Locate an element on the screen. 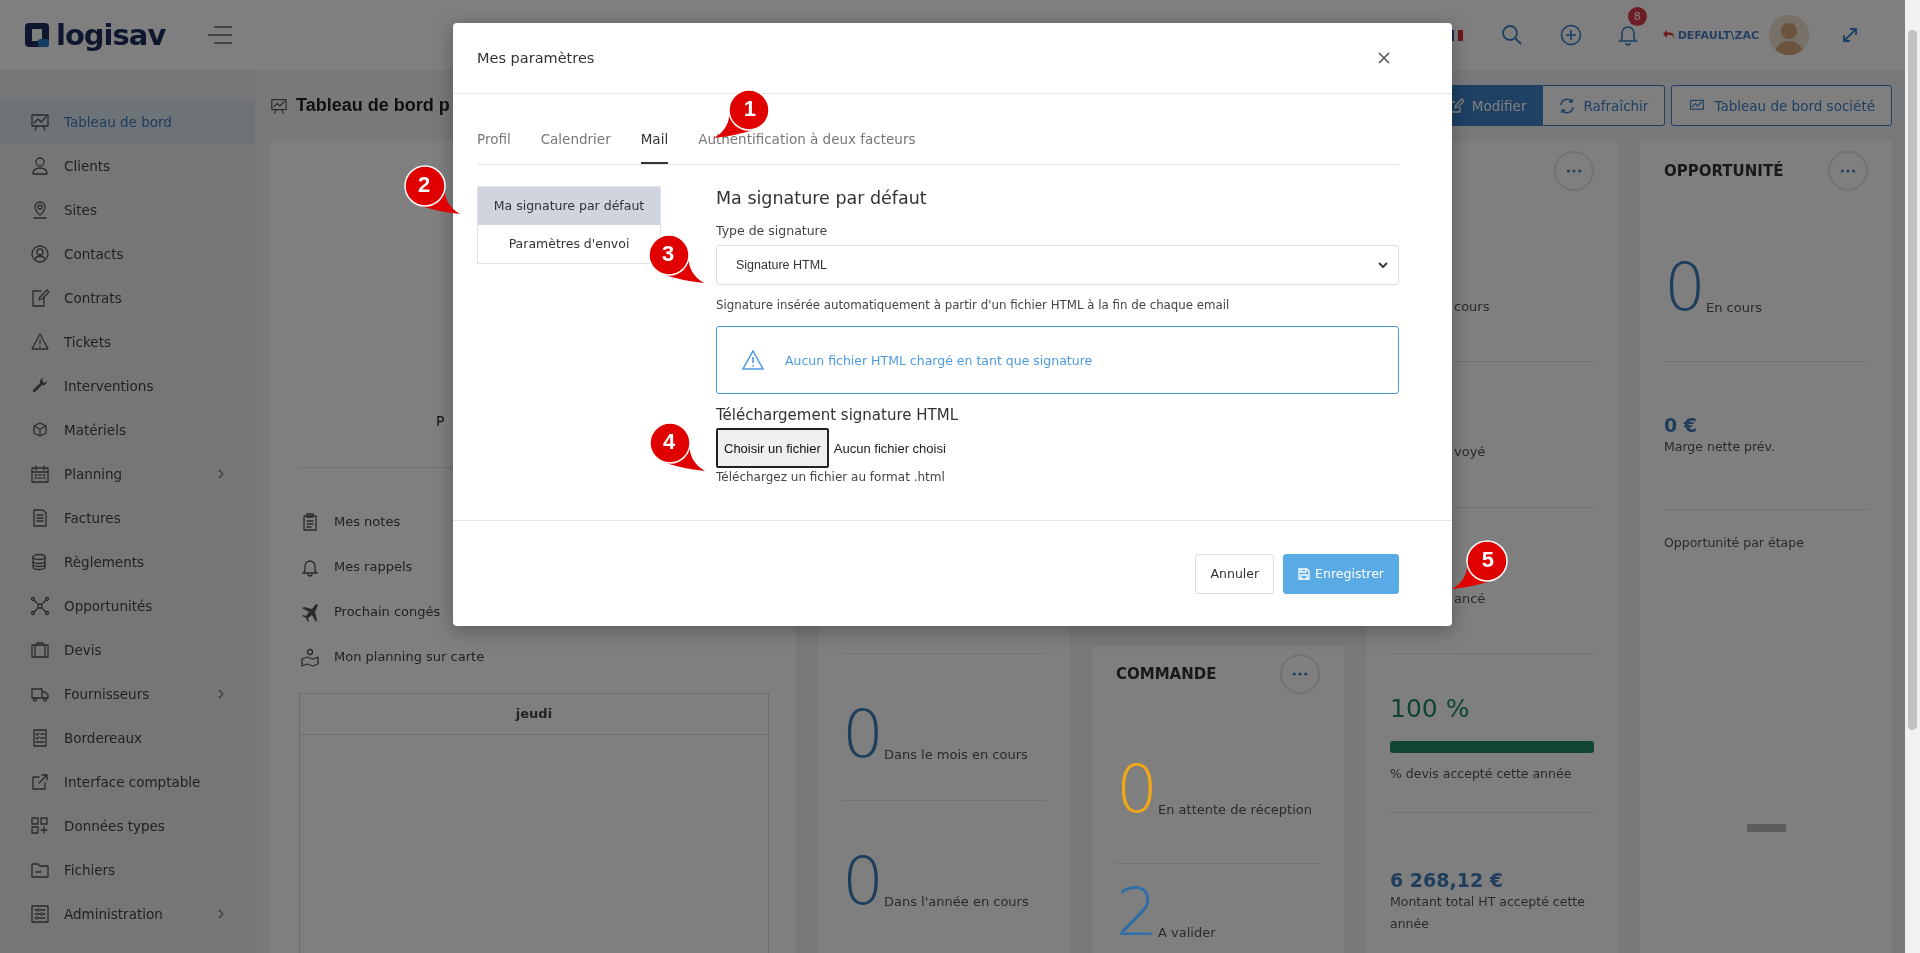  sidebar-item: Contacts is located at coordinates (127, 254).